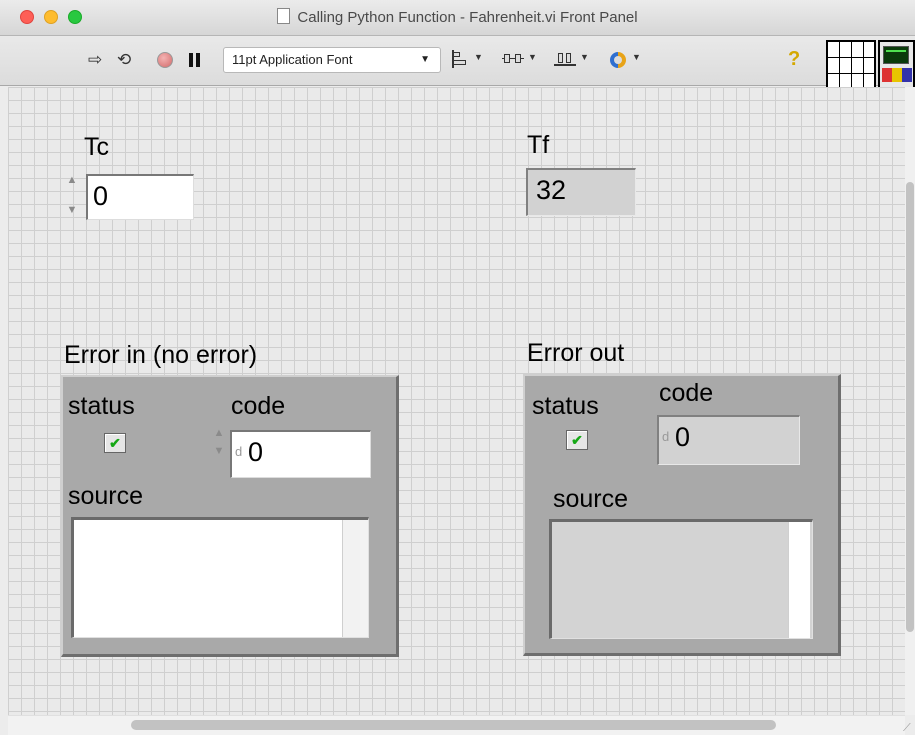  What do you see at coordinates (565, 406) in the screenshot?
I see `error-out-status-label: status` at bounding box center [565, 406].